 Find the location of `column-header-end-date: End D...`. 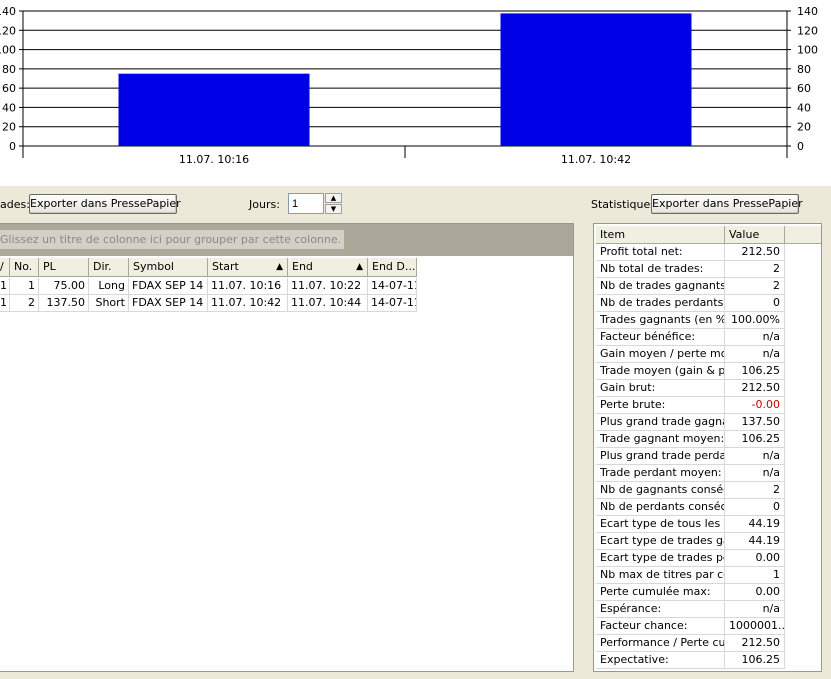

column-header-end-date: End D... is located at coordinates (392, 267).